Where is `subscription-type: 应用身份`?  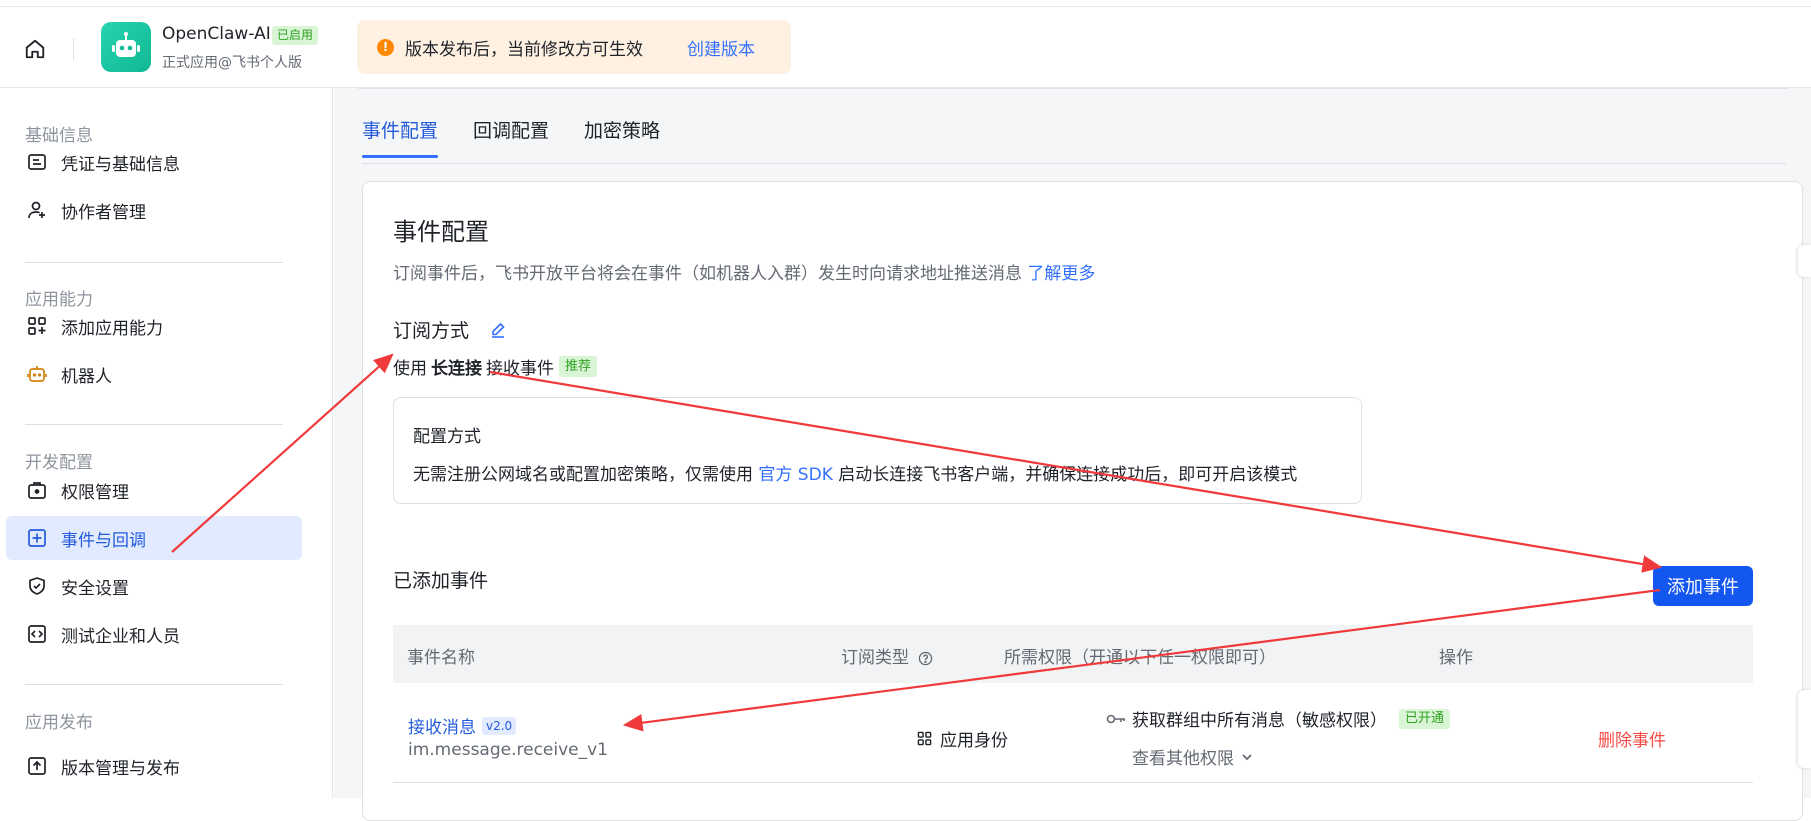
subscription-type: 应用身份 is located at coordinates (962, 738).